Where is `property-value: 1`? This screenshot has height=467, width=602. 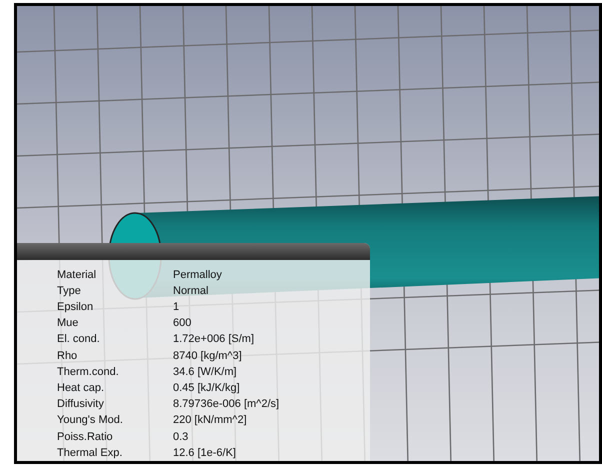
property-value: 1 is located at coordinates (176, 307).